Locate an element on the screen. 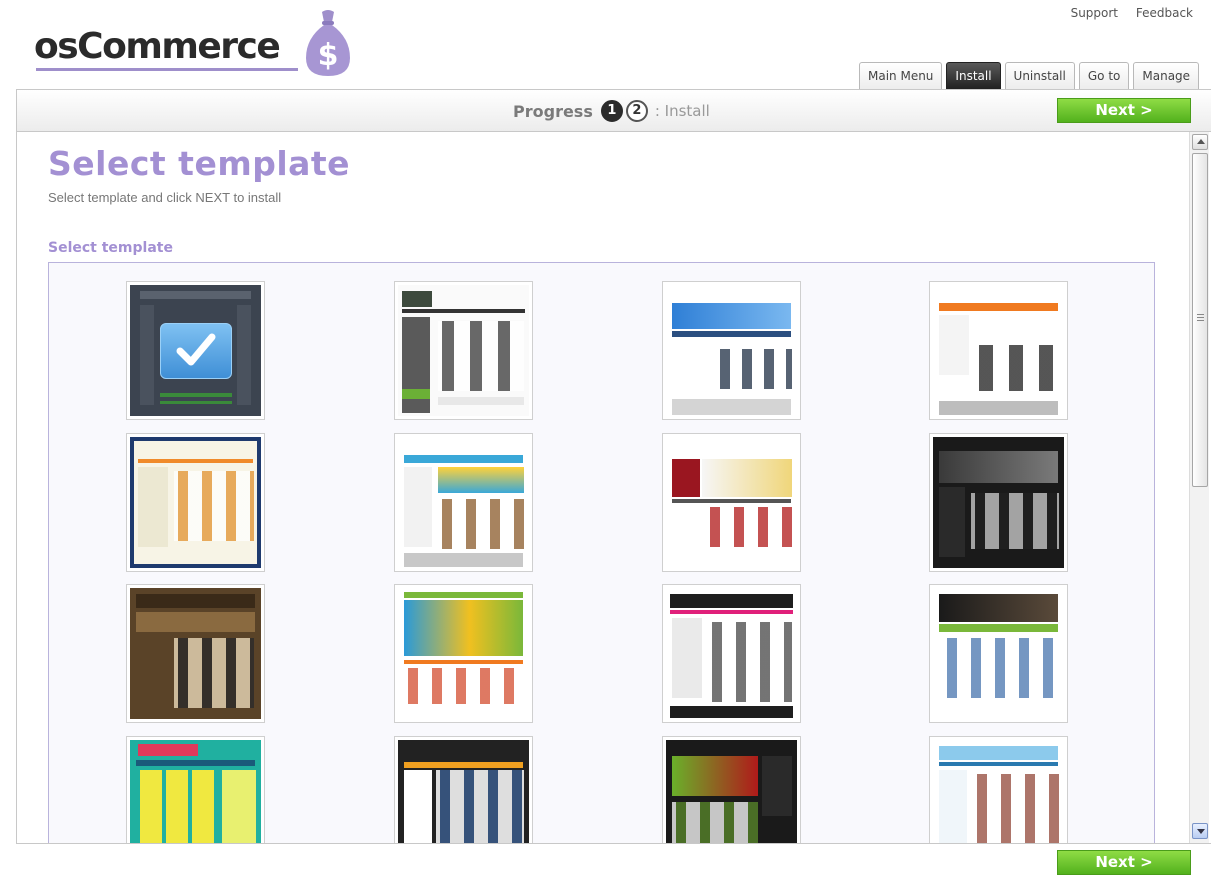 Image resolution: width=1211 pixels, height=879 pixels. template-preview-selected is located at coordinates (195, 350).